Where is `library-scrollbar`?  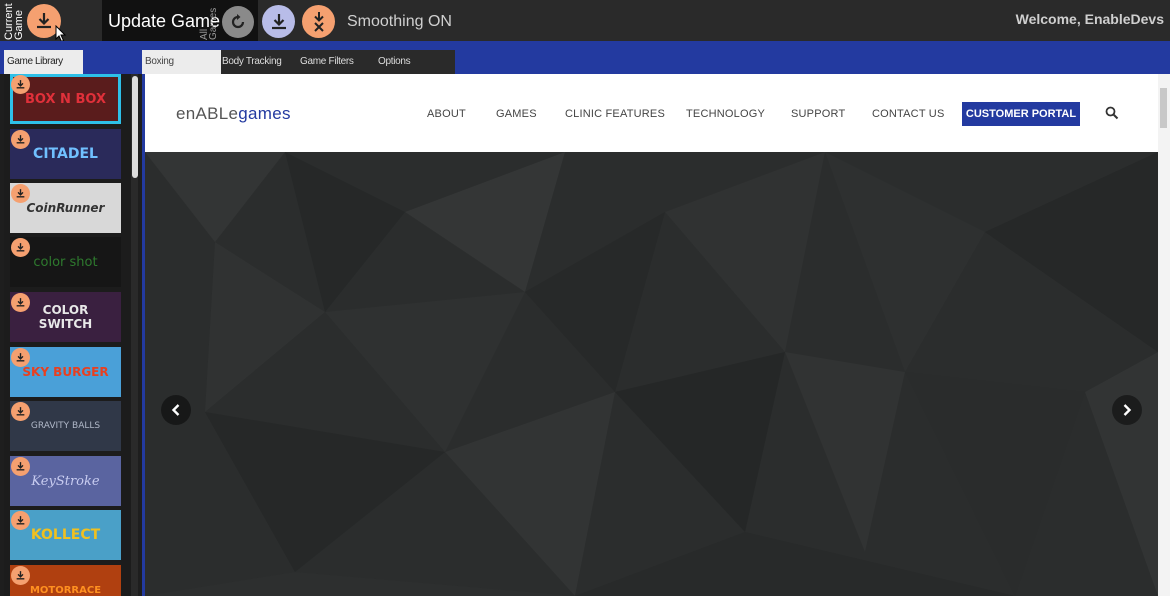
library-scrollbar is located at coordinates (135, 127).